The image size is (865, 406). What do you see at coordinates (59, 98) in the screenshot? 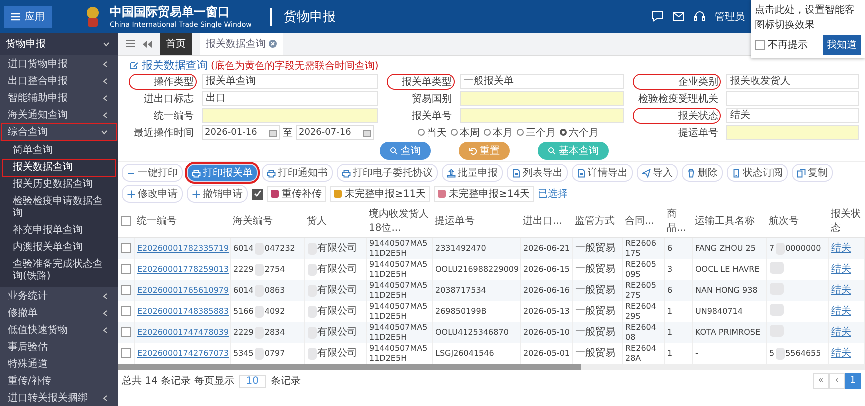
I see `sidebar-item: 智能辅助申报` at bounding box center [59, 98].